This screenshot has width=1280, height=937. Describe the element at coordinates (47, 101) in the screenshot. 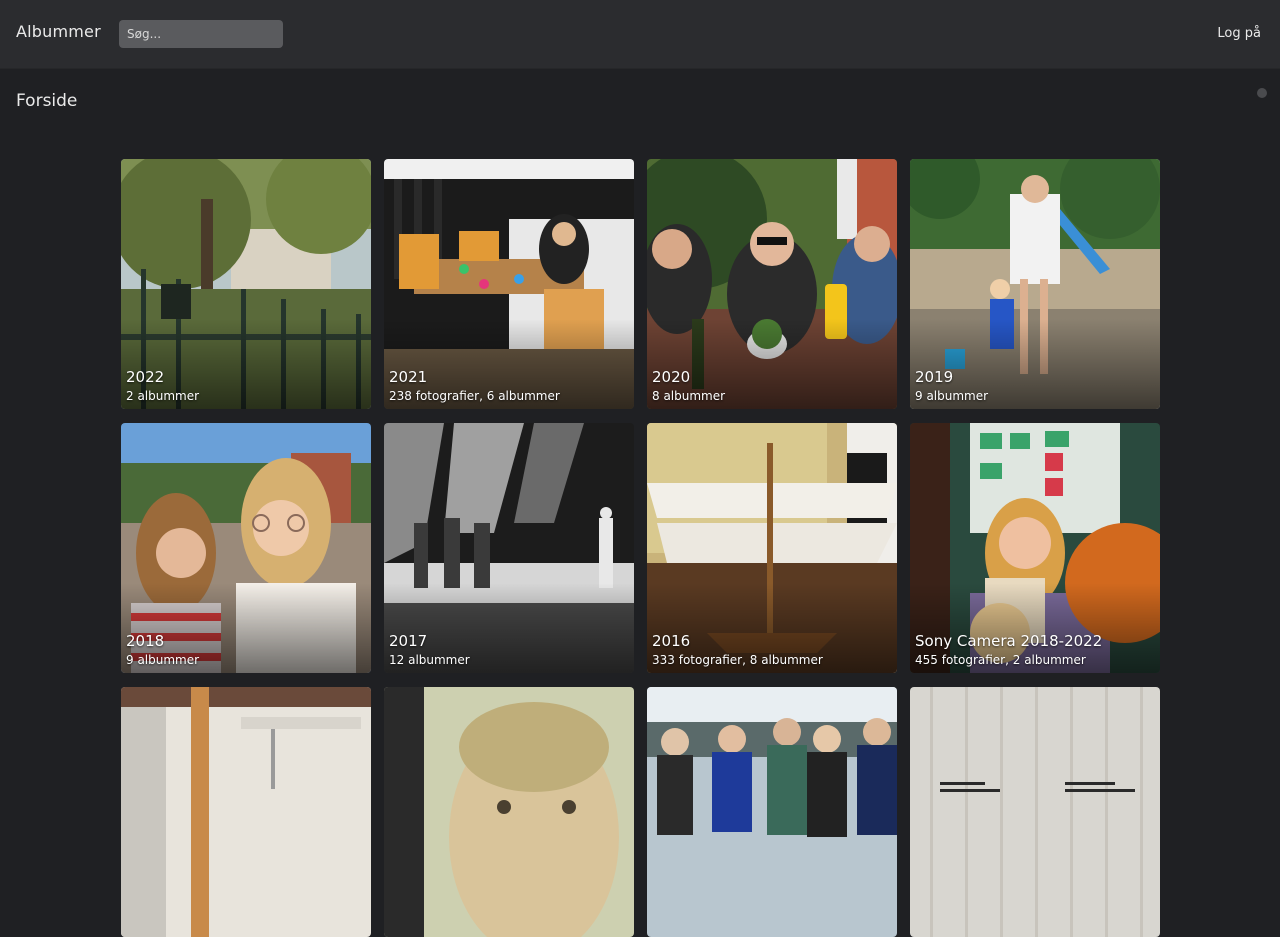

I see `page-title: Forside` at that location.